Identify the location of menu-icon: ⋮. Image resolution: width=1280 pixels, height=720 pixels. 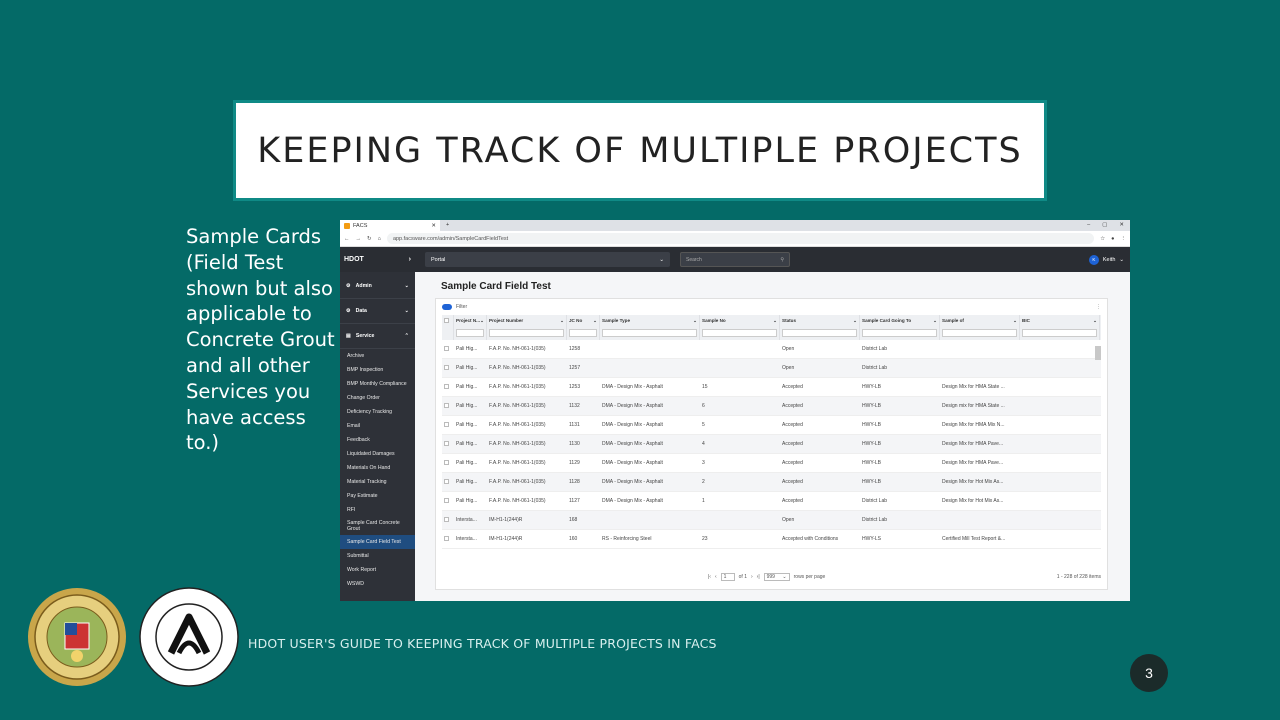
(1124, 239).